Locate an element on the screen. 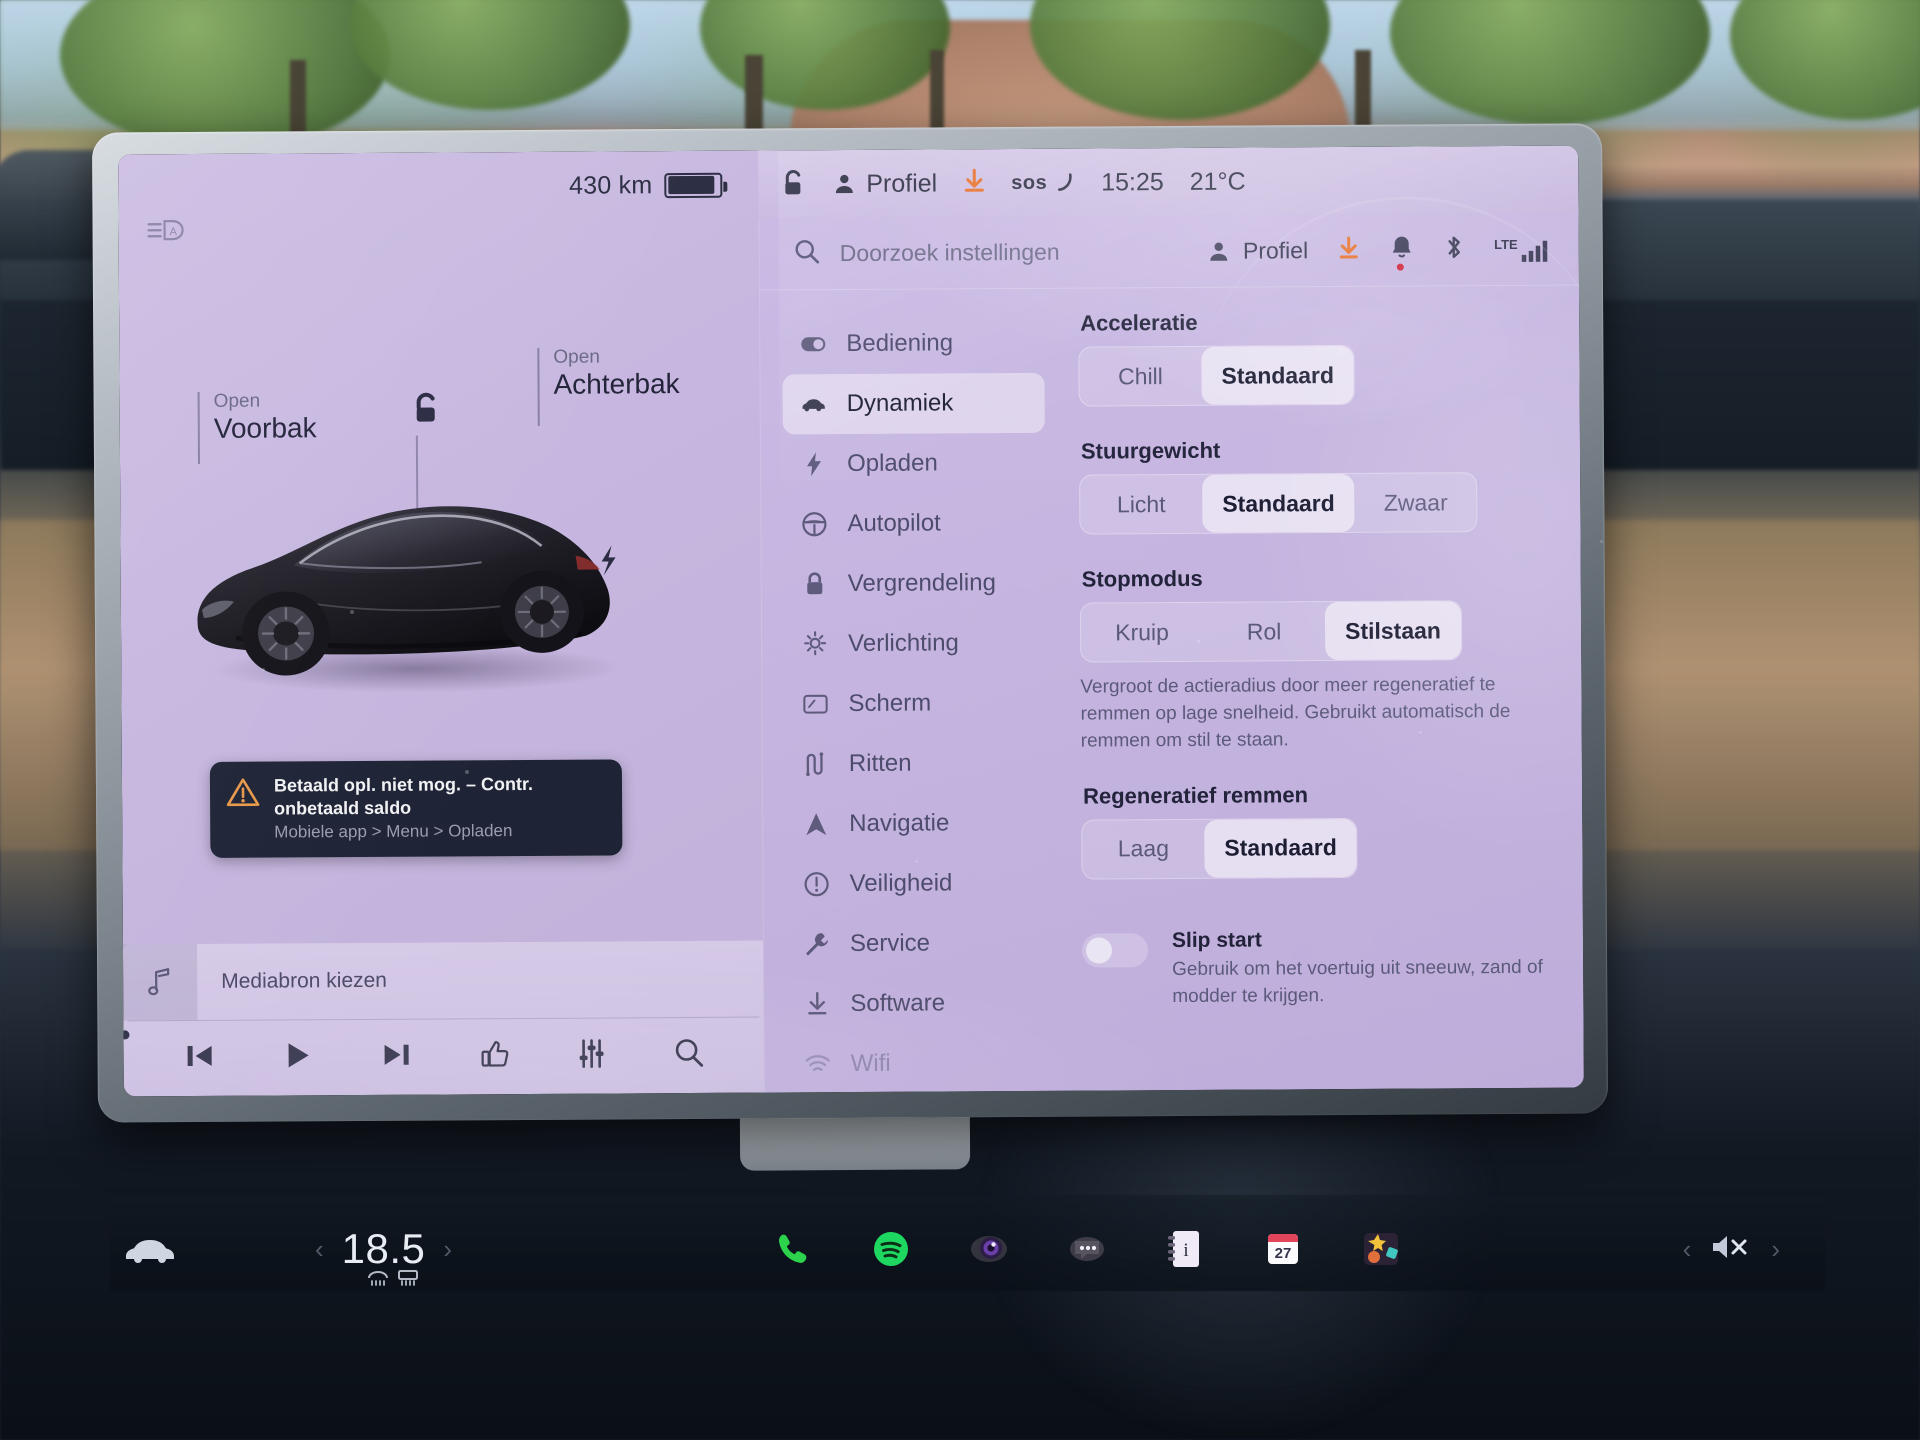 The width and height of the screenshot is (1920, 1440). slip-start-title: Slip start is located at coordinates (1216, 940).